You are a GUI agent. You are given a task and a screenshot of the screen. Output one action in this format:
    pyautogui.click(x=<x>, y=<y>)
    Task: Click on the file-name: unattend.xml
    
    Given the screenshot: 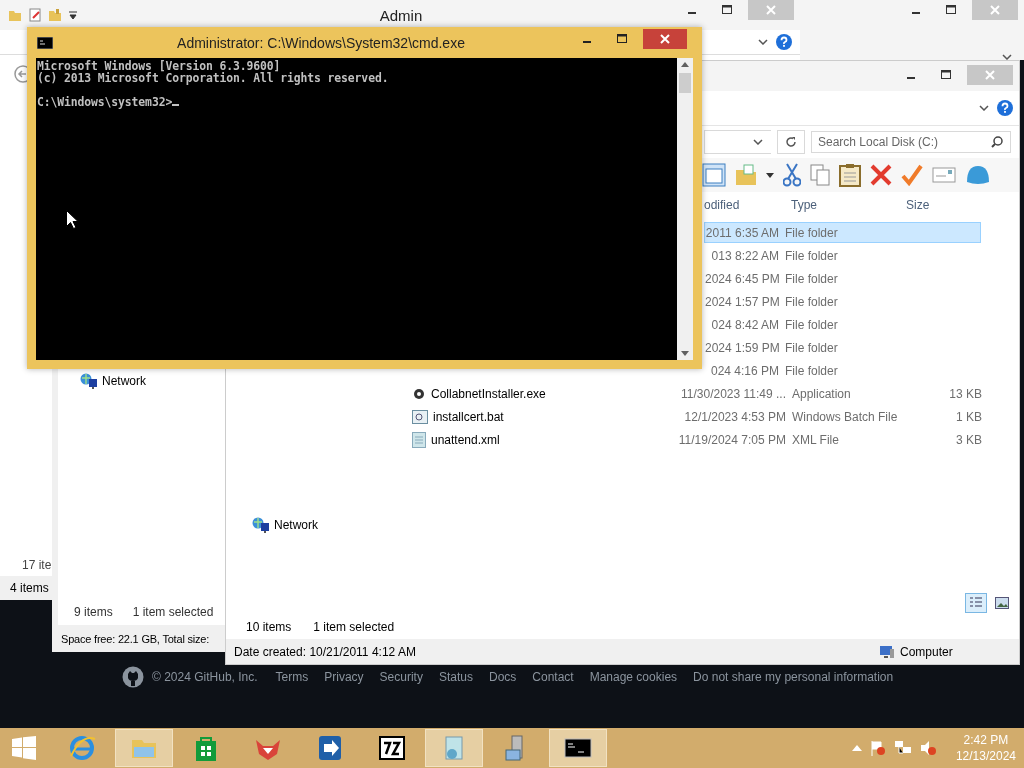 What is the action you would take?
    pyautogui.click(x=465, y=439)
    